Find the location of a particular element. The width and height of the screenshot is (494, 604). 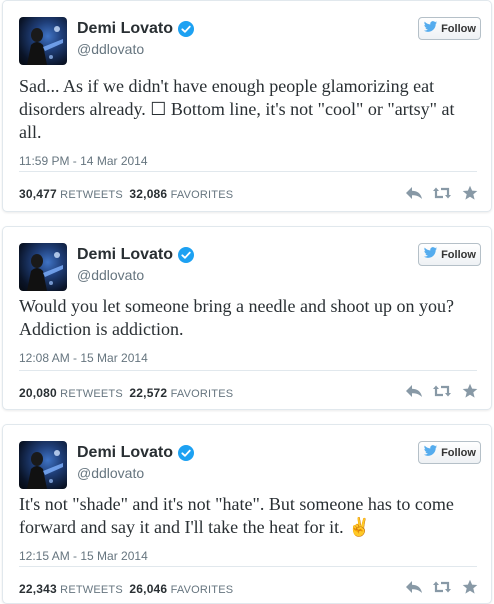

timestamp: 12:08 AM - 15 Mar 2014 is located at coordinates (83, 358).